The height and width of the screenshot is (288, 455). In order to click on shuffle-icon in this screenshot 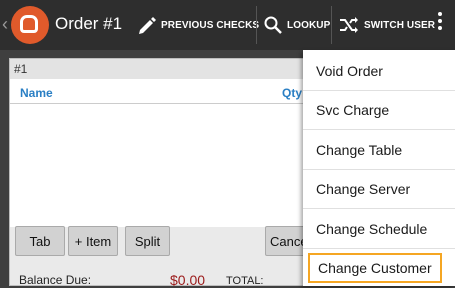, I will do `click(349, 25)`.